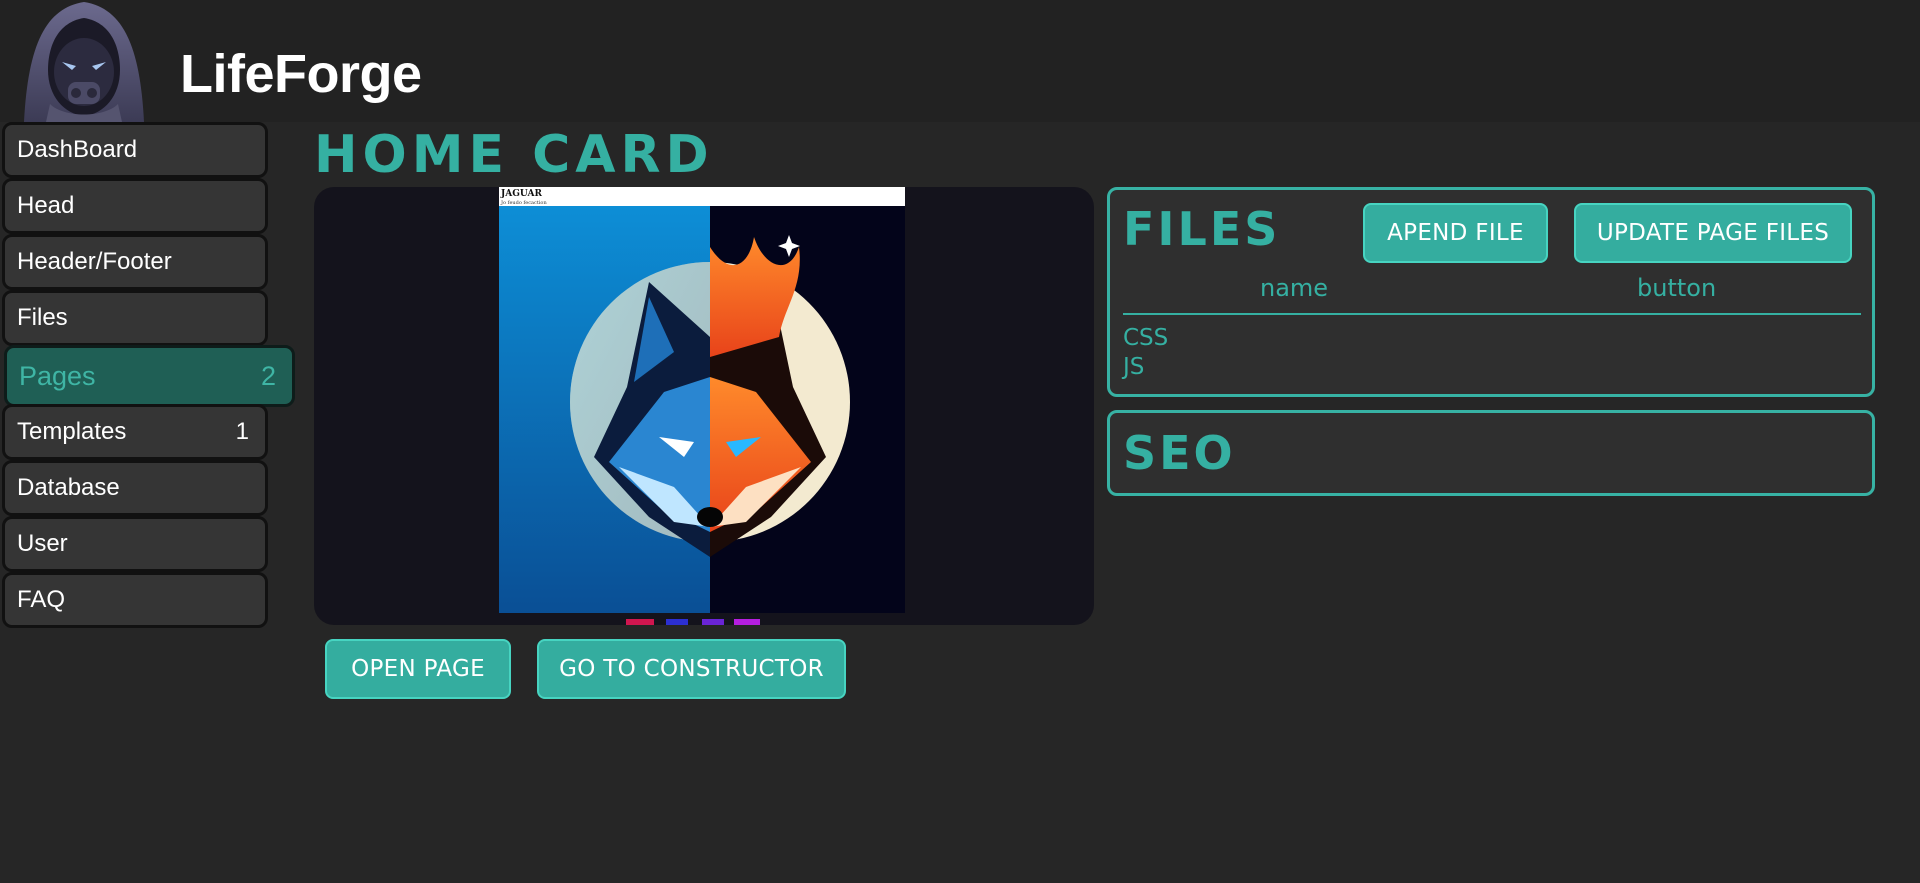 The width and height of the screenshot is (1920, 883). Describe the element at coordinates (301, 74) in the screenshot. I see `app-title: LifeForge` at that location.